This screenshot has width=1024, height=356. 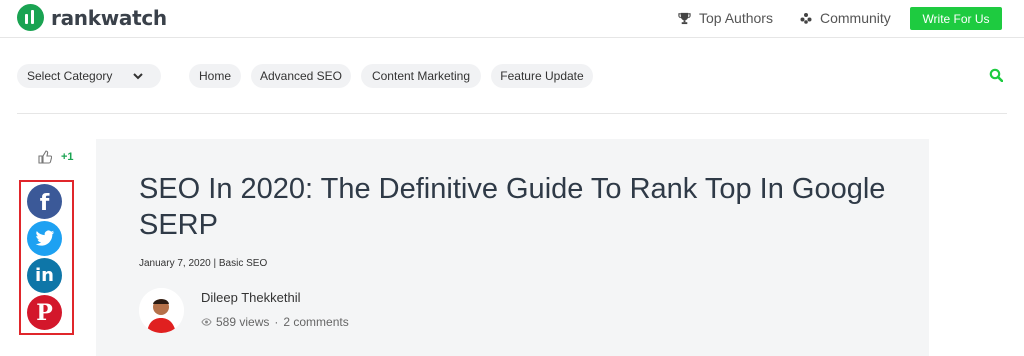 I want to click on community-link: Community, so click(x=845, y=18).